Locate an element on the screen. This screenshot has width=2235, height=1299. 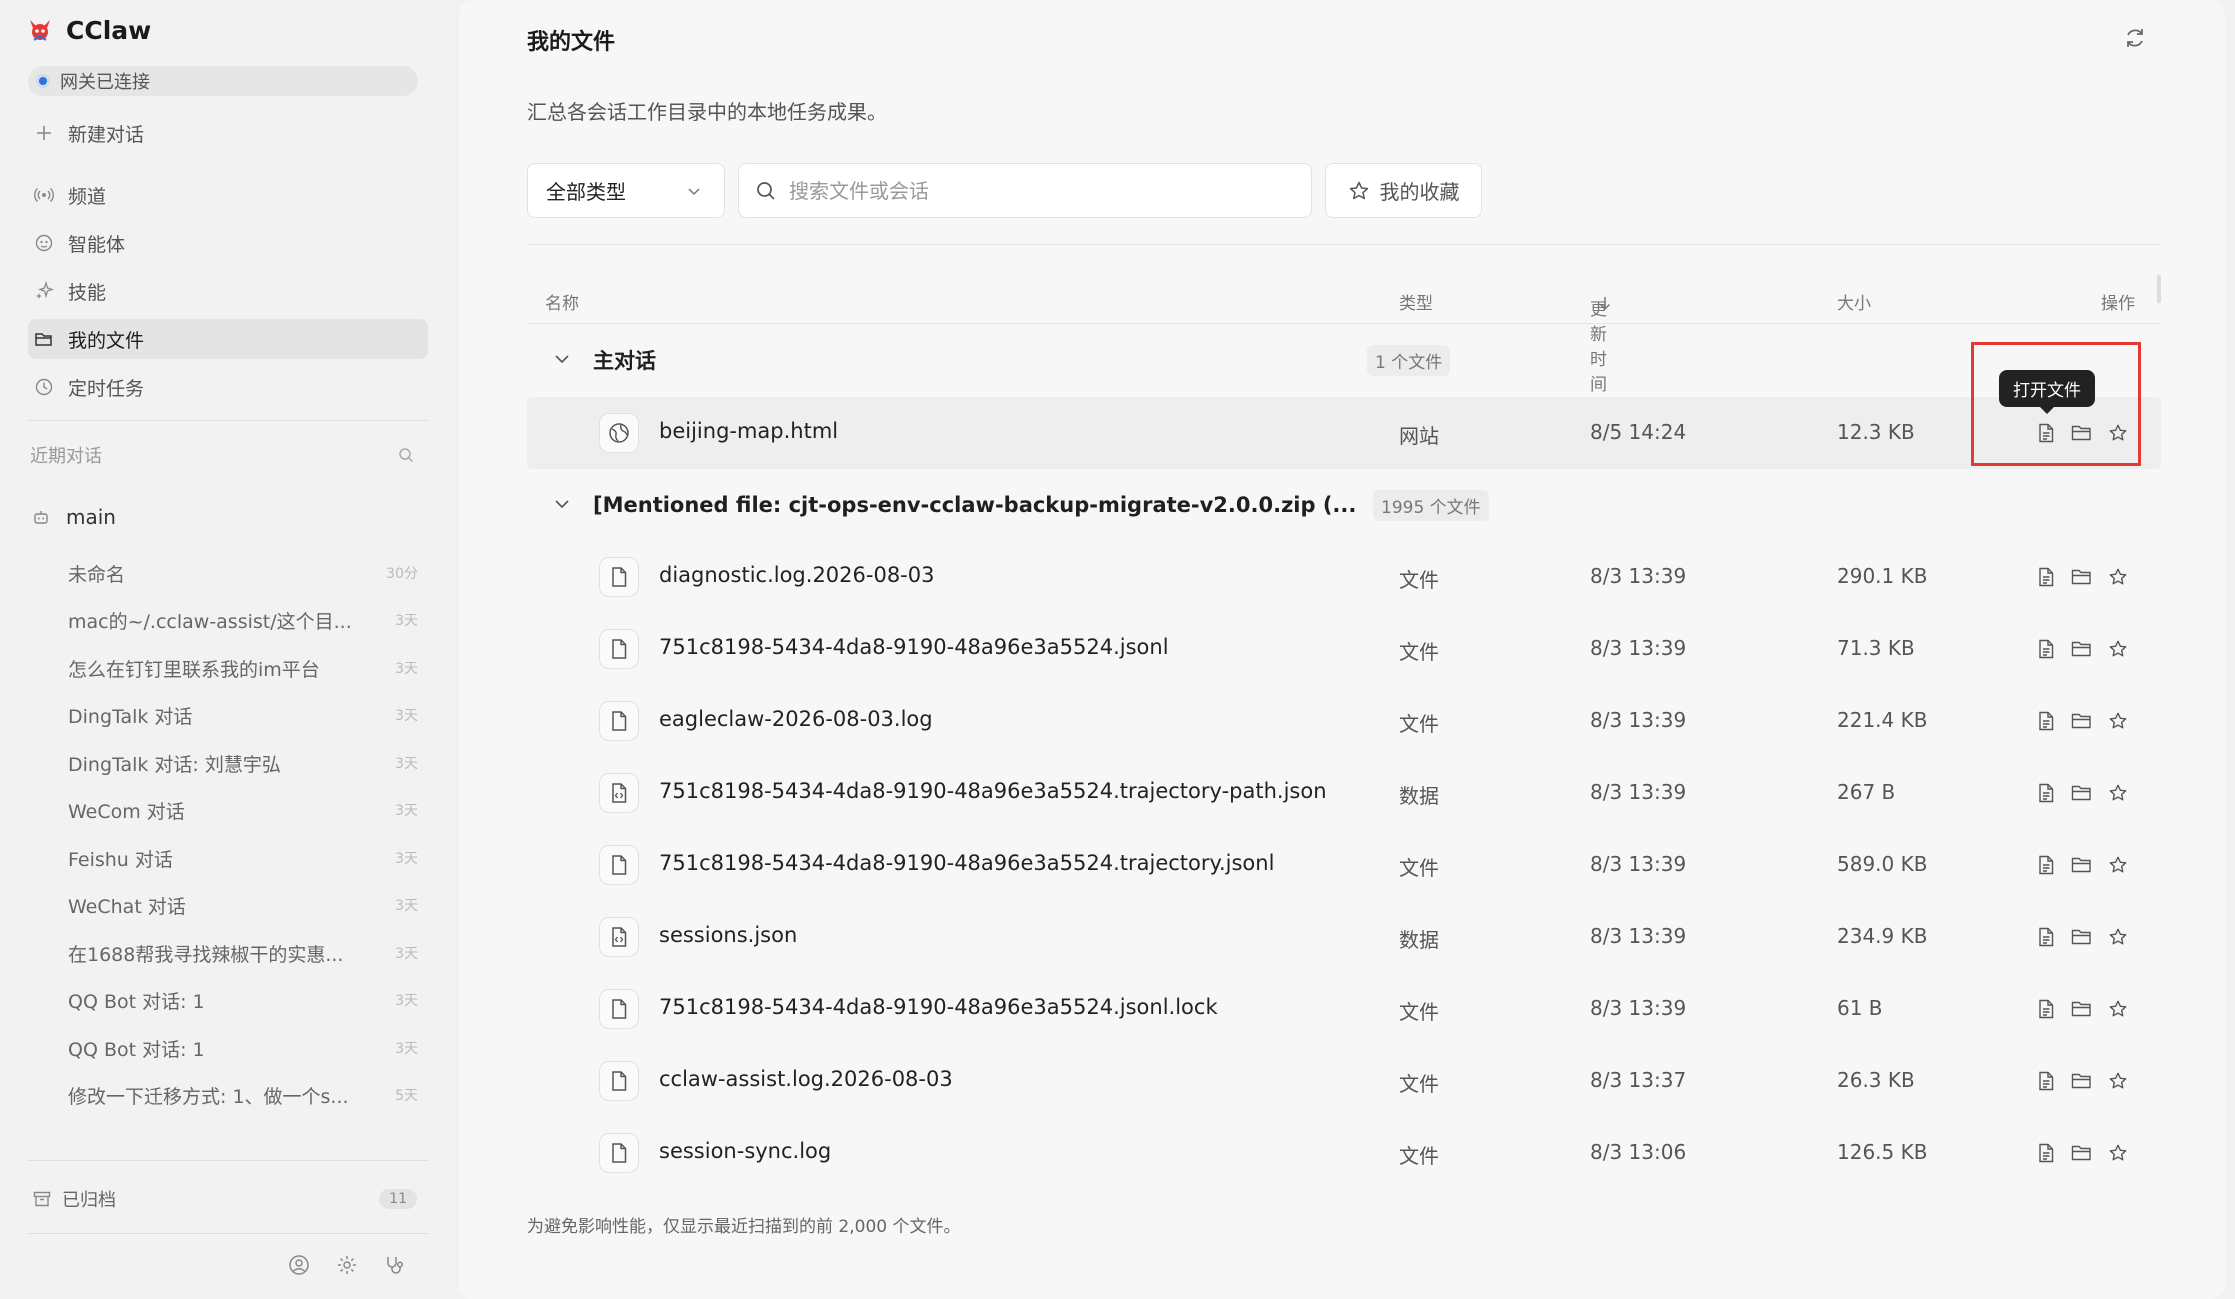
brand: CClaw is located at coordinates (87, 30).